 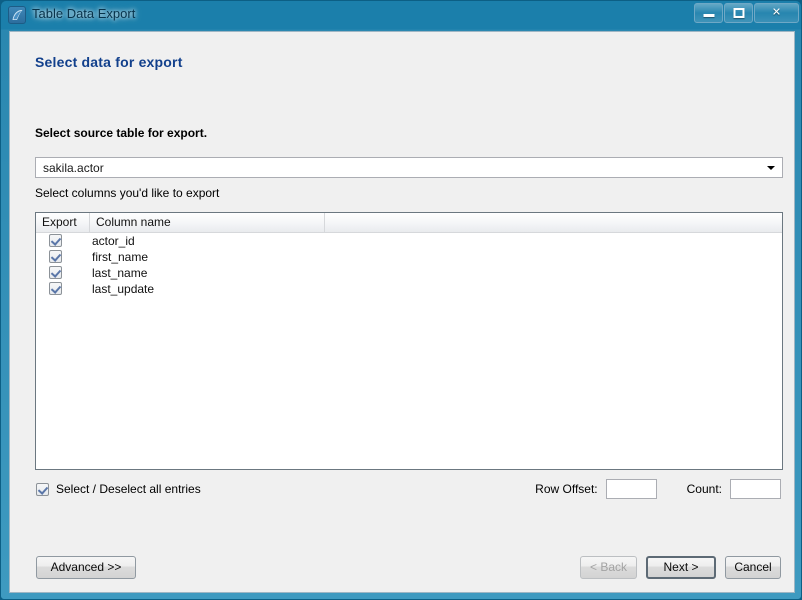 I want to click on chevron-down-icon, so click(x=771, y=168).